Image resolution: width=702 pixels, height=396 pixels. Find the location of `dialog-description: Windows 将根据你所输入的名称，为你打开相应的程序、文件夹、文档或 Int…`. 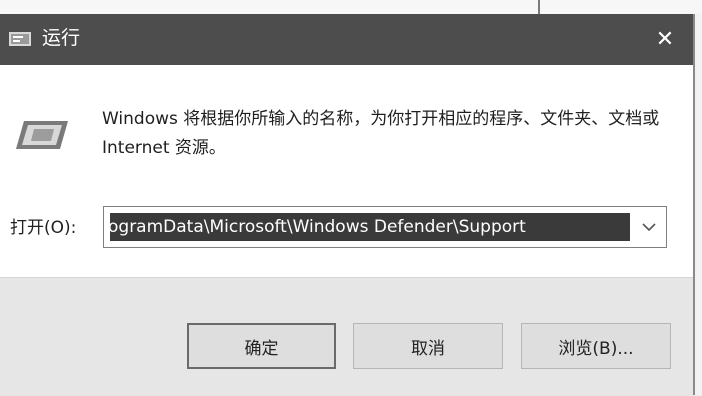

dialog-description: Windows 将根据你所输入的名称，为你打开相应的程序、文件夹、文档或 Int… is located at coordinates (381, 133).